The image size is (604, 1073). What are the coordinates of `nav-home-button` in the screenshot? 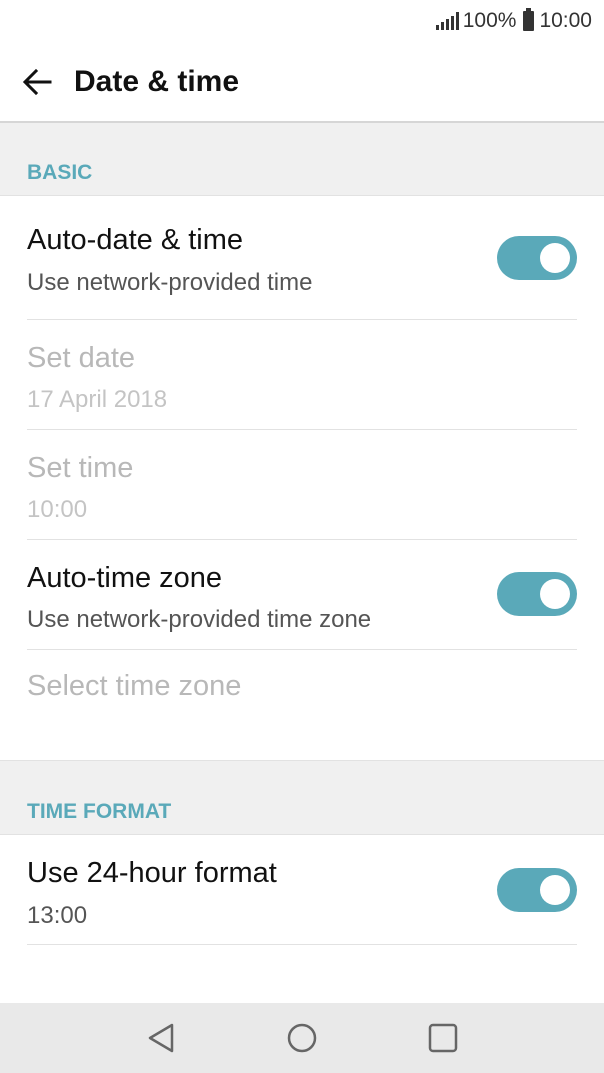 It's located at (302, 1038).